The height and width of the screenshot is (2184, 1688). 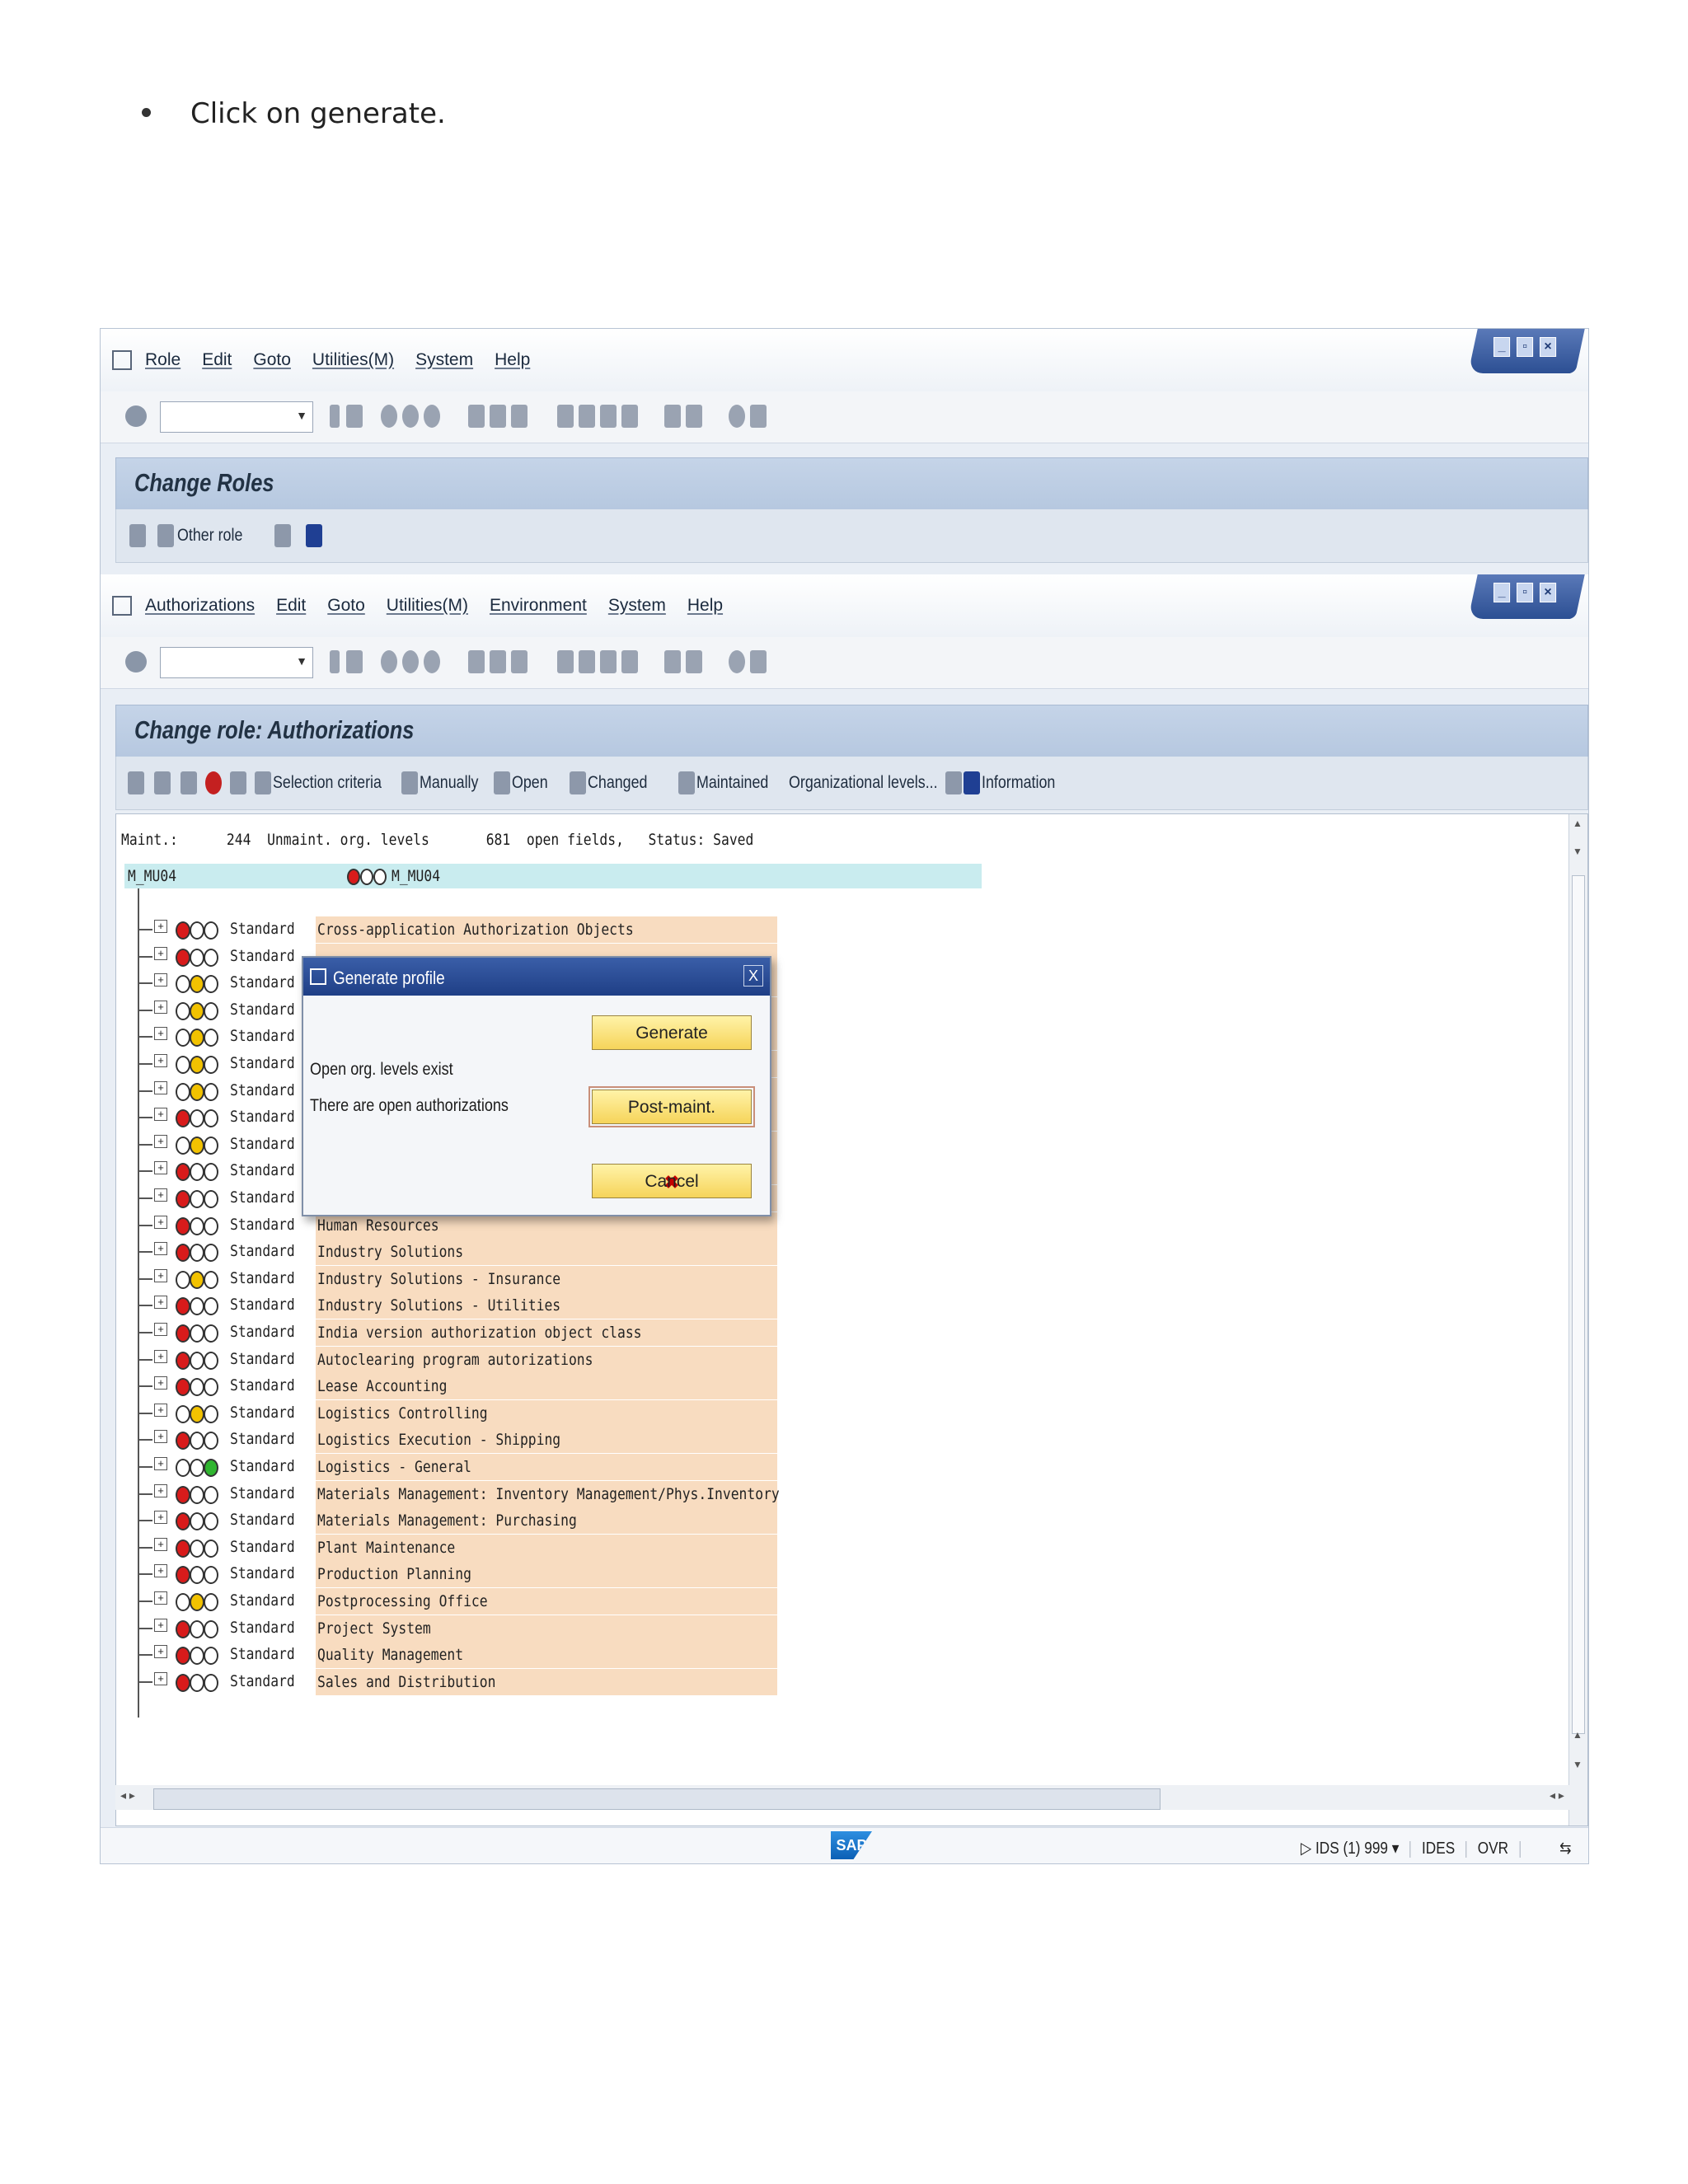 I want to click on find-next-icon, so click(x=519, y=661).